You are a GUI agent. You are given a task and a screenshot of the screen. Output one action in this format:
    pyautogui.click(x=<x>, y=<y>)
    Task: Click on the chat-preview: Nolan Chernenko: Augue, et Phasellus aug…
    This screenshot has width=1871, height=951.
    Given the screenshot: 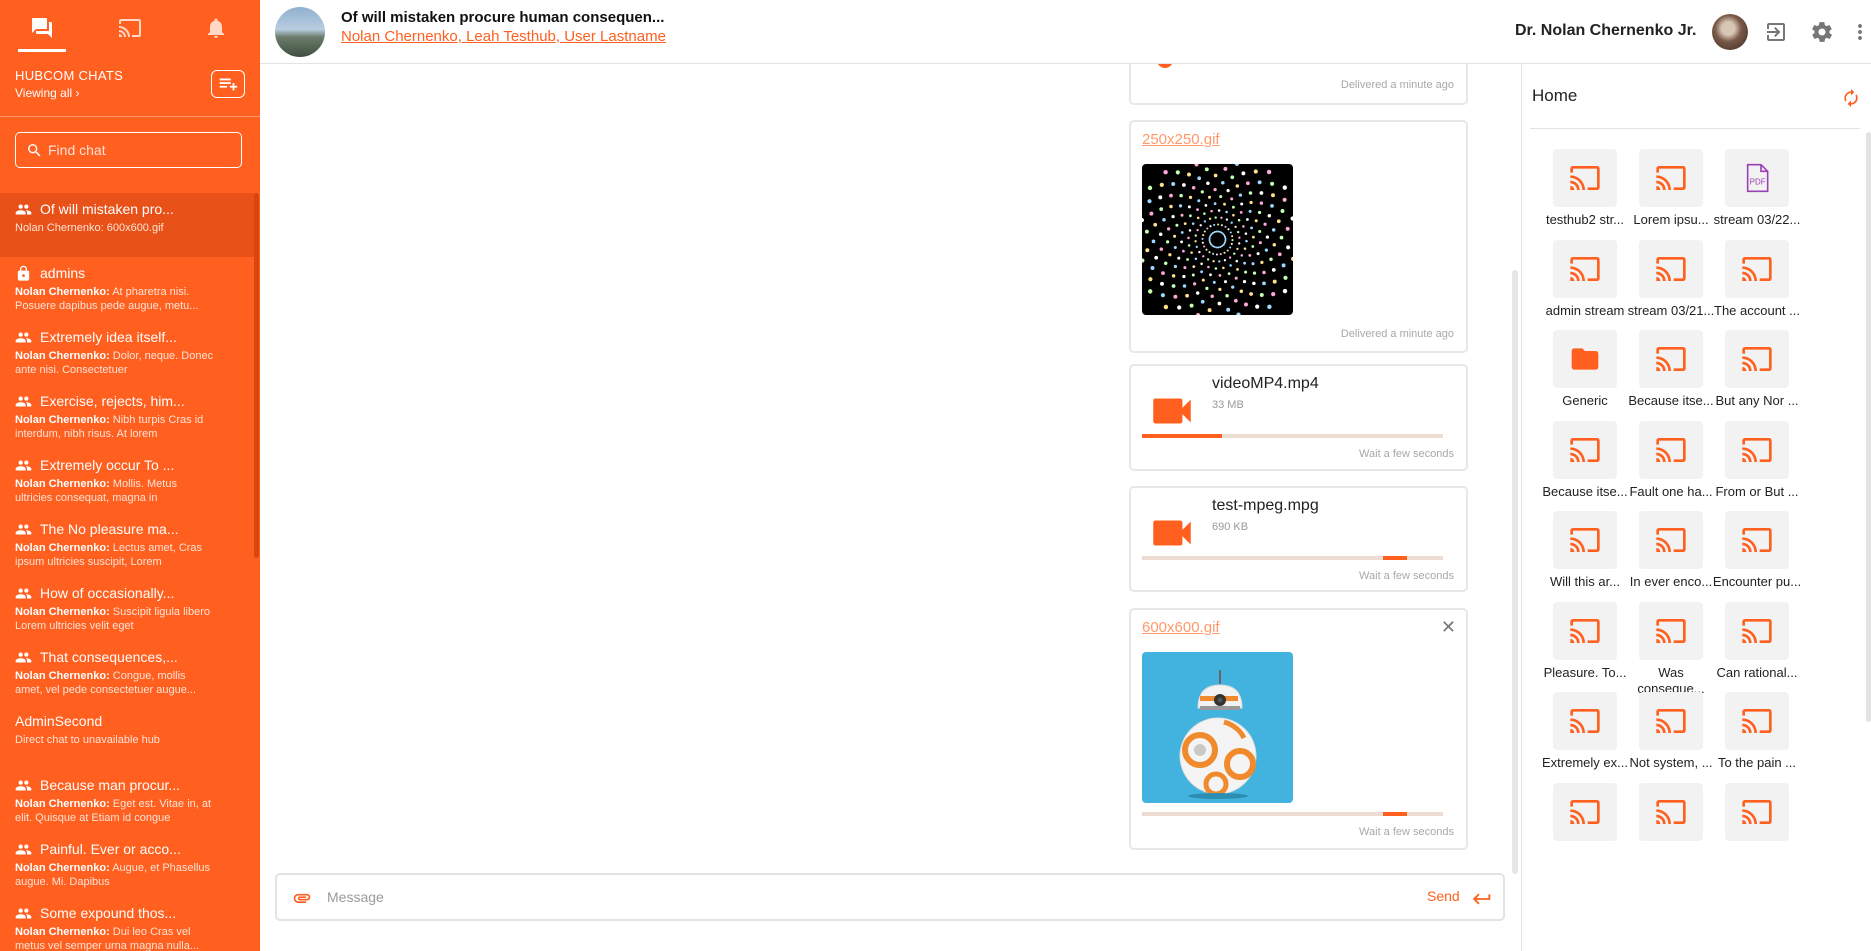 What is the action you would take?
    pyautogui.click(x=115, y=875)
    